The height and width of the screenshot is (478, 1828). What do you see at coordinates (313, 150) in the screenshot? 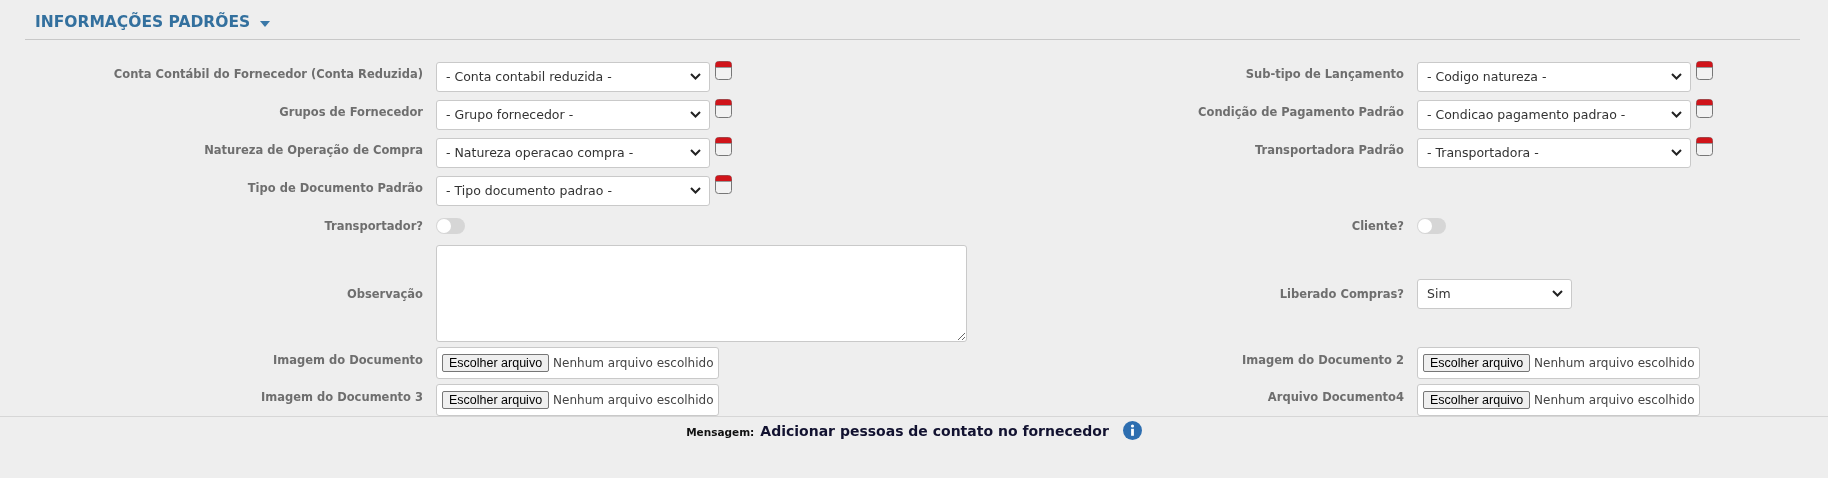
I see `field-label: Natureza de Operação de Compra` at bounding box center [313, 150].